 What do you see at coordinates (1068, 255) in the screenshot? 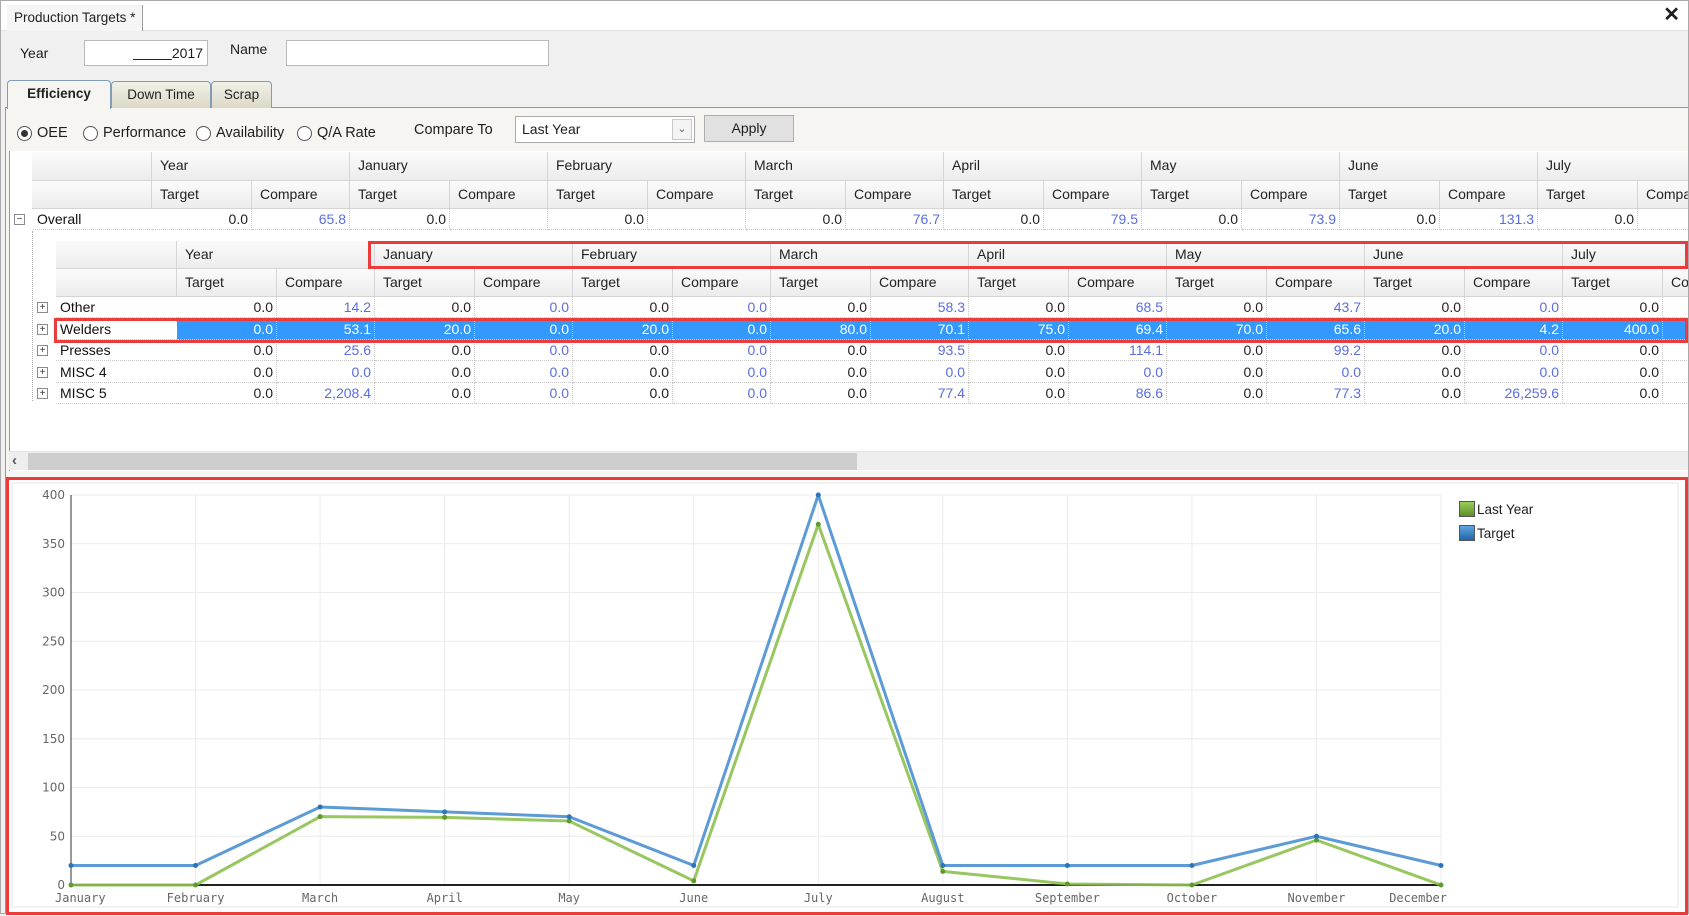
I see `detail-group-header-april: April` at bounding box center [1068, 255].